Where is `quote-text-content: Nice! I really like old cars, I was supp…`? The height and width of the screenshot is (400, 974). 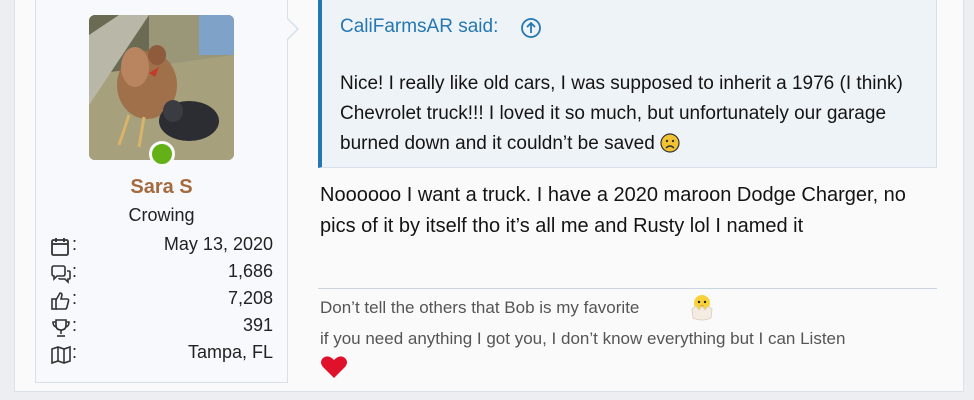 quote-text-content: Nice! I really like old cars, I was supp… is located at coordinates (621, 113).